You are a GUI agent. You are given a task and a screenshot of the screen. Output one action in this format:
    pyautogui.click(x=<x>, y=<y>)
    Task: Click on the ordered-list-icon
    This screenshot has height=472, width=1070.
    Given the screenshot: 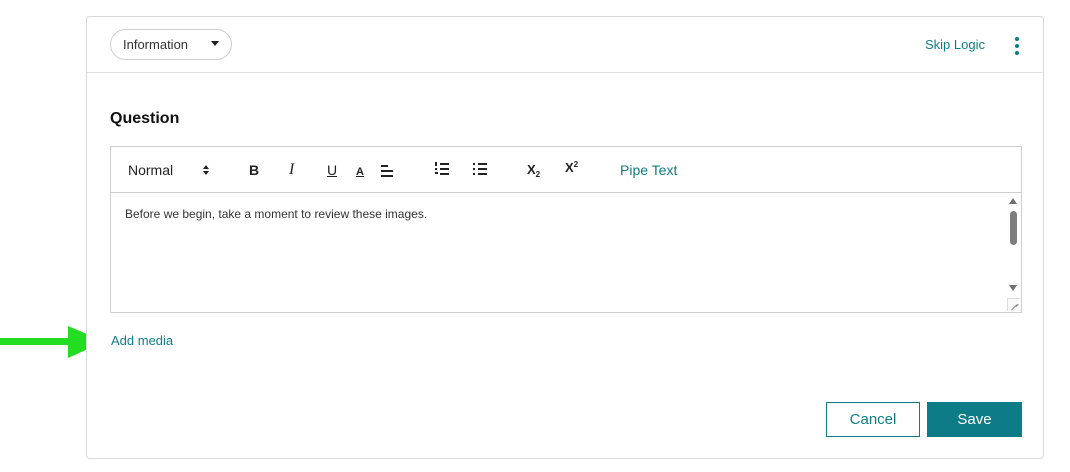 What is the action you would take?
    pyautogui.click(x=442, y=169)
    